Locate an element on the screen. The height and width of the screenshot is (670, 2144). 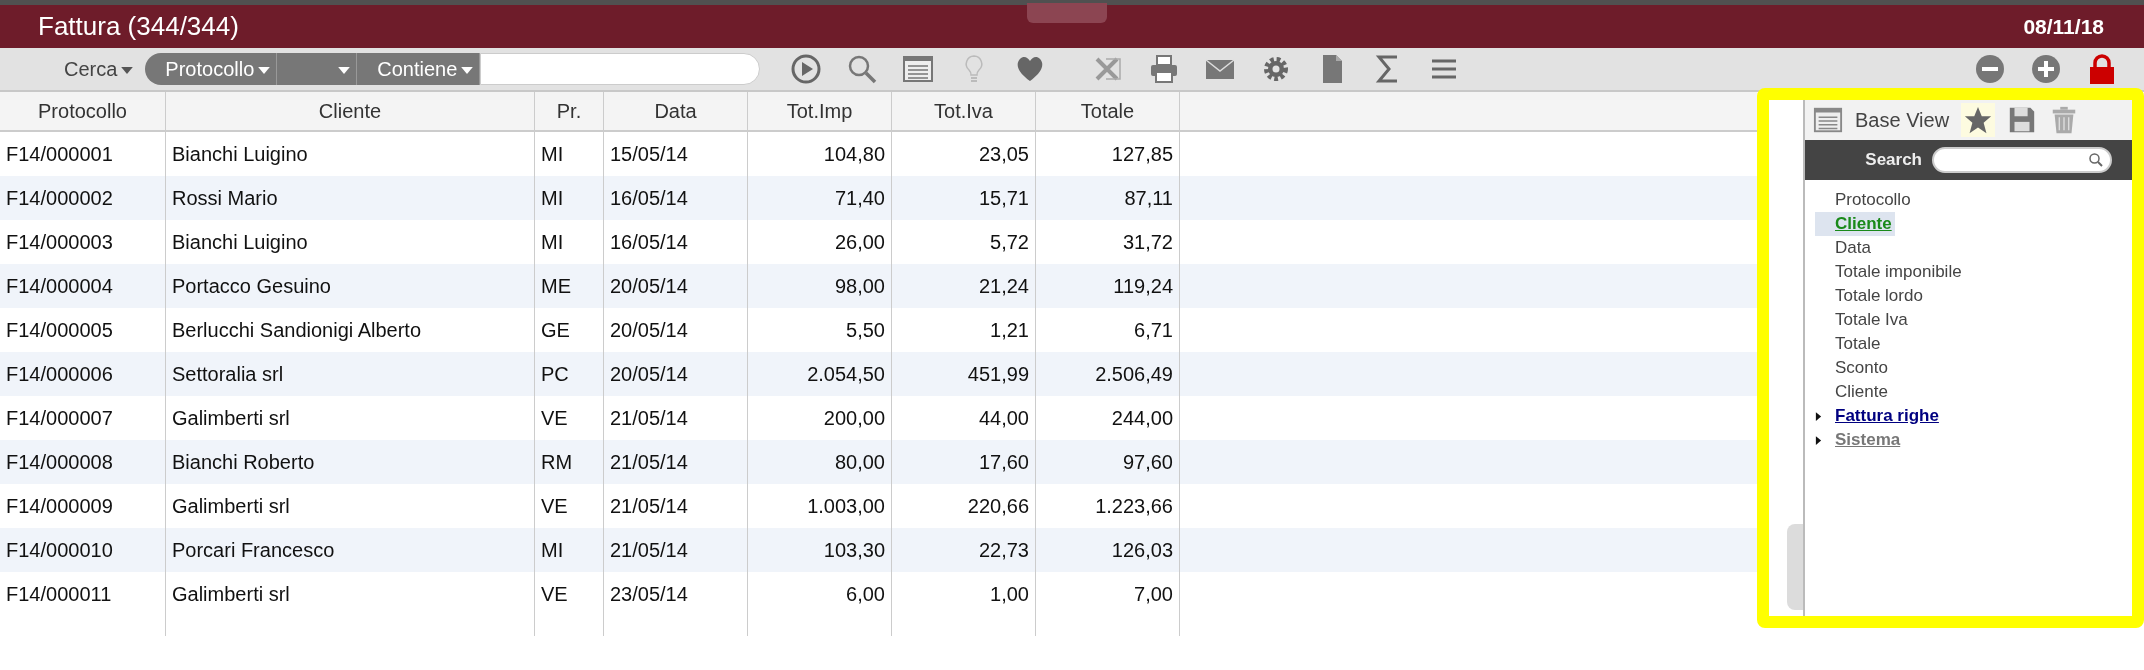
field-item: Totale Iva is located at coordinates (1871, 320).